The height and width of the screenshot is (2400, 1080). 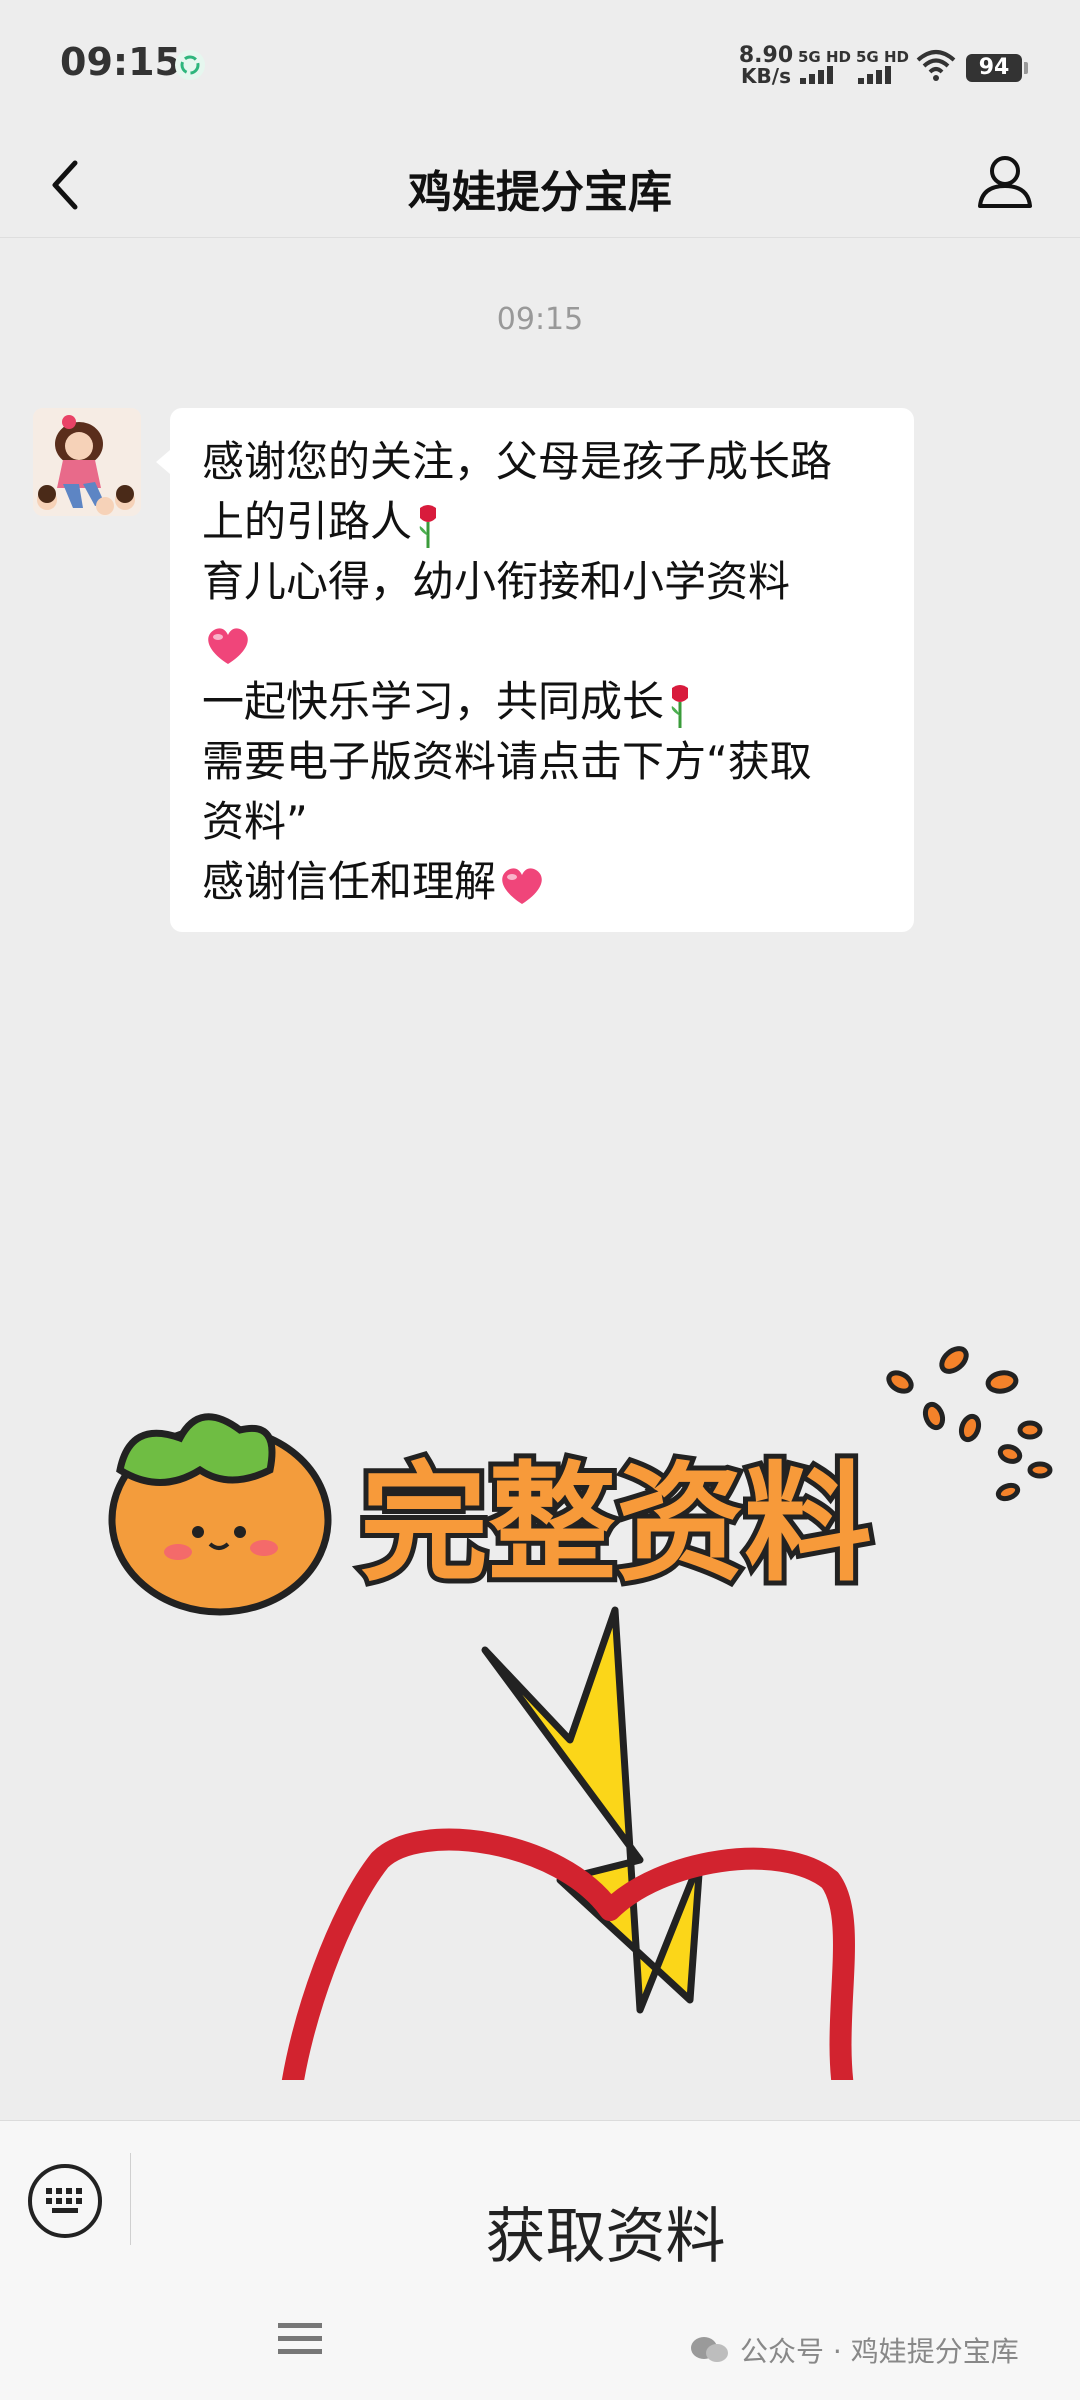 What do you see at coordinates (616, 1524) in the screenshot?
I see `sticker-heading: 完整资料` at bounding box center [616, 1524].